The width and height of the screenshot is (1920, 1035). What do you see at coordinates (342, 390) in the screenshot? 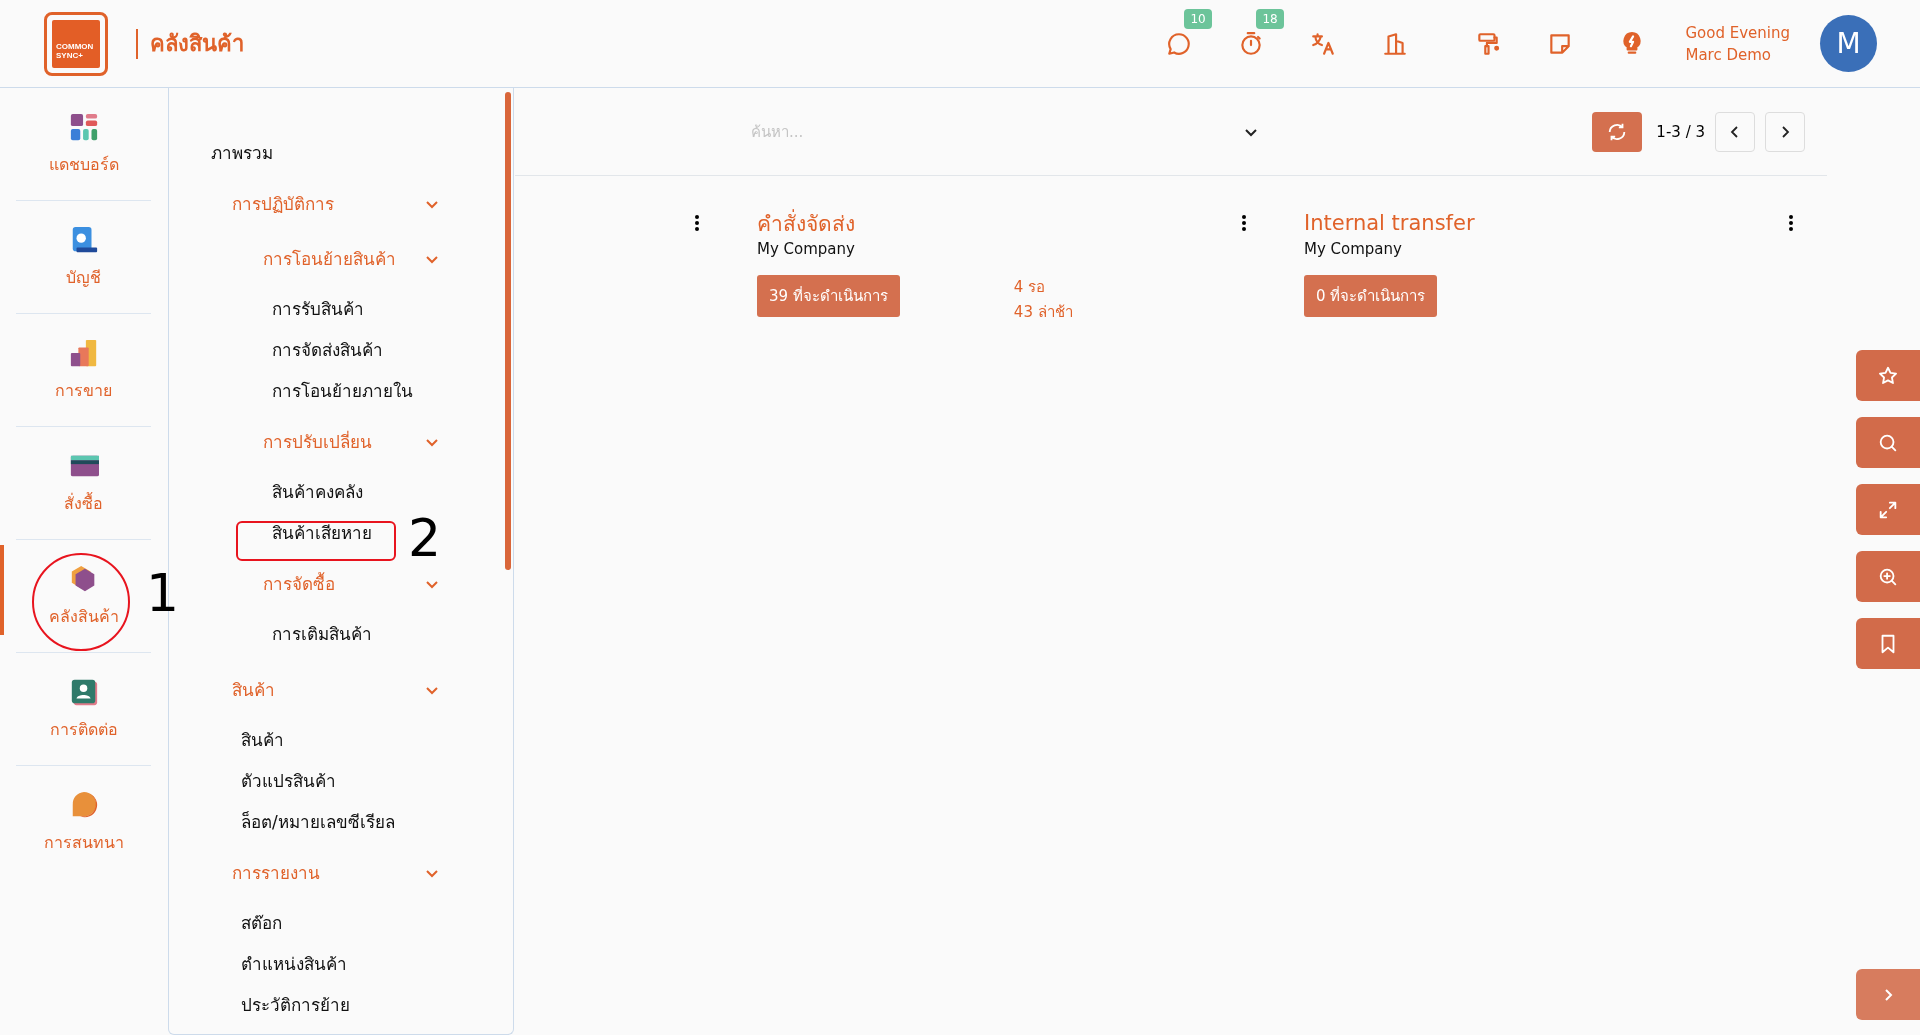
I see `menu-item: การโอนย้ายภายใน` at bounding box center [342, 390].